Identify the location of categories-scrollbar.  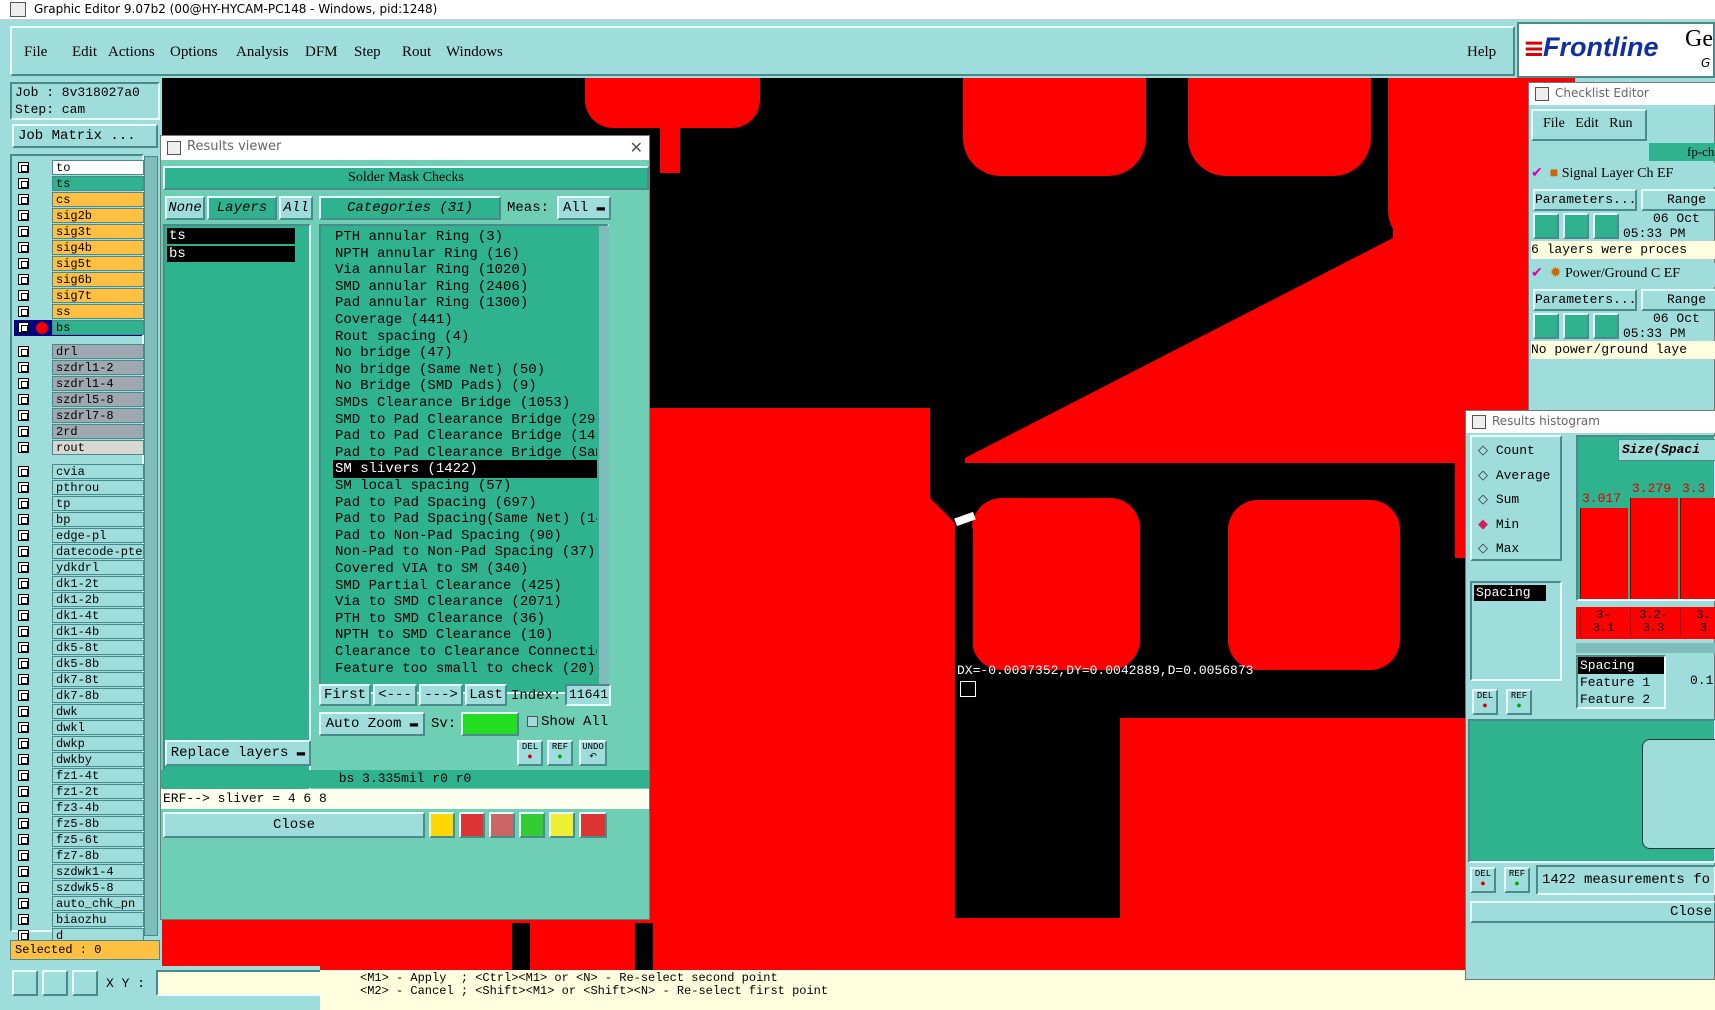
(604, 459).